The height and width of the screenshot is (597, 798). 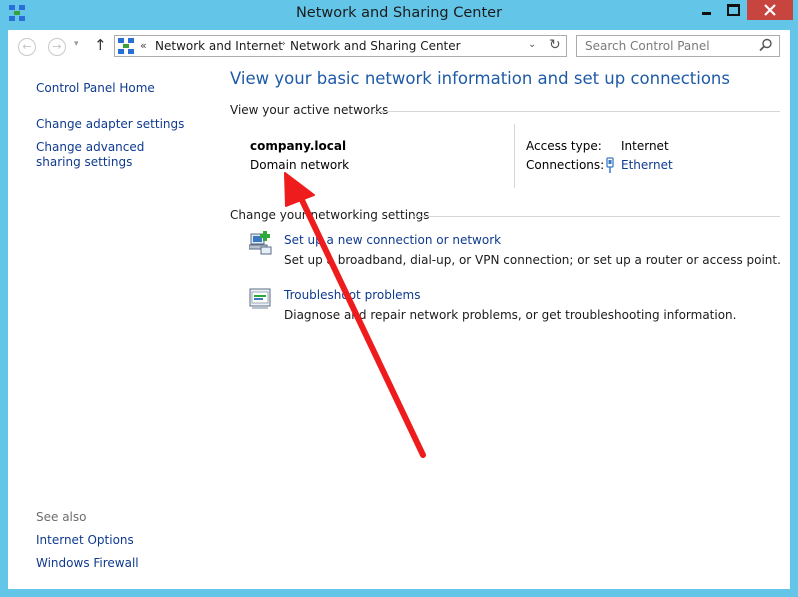 I want to click on access-type-label: Access type:, so click(x=564, y=146).